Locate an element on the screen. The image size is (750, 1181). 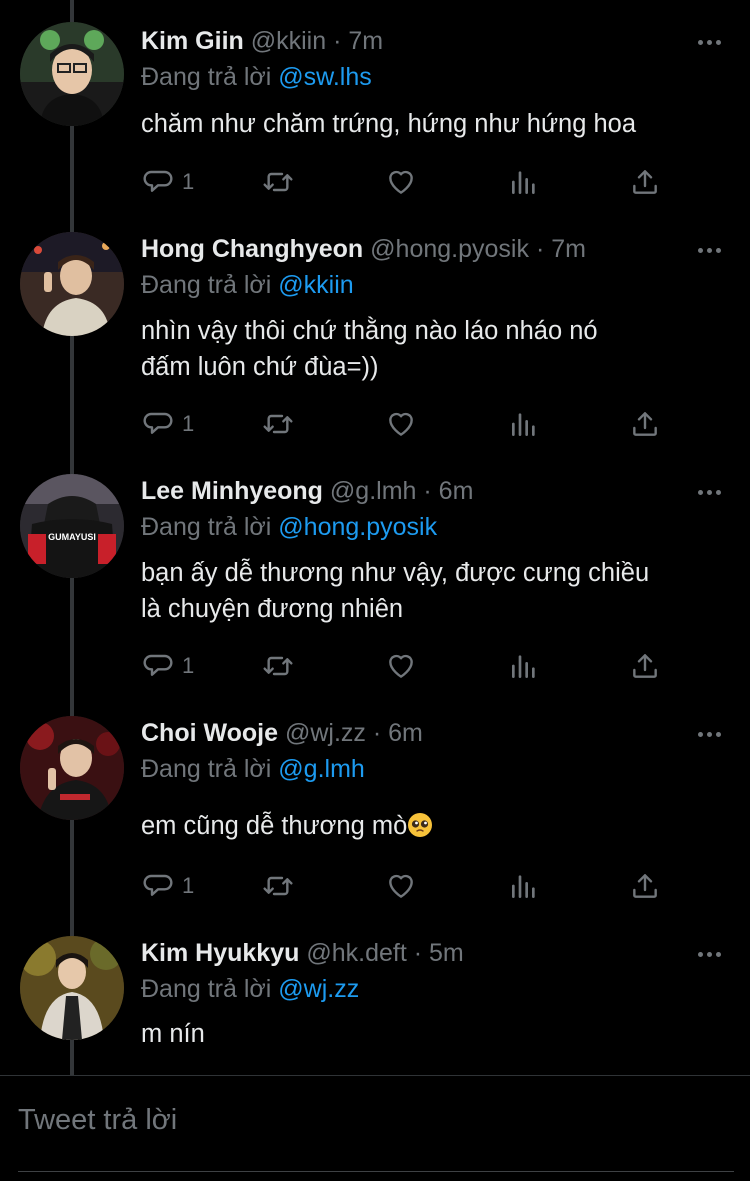
tweet-text-content: em cũng dễ thương mò is located at coordinates (274, 826).